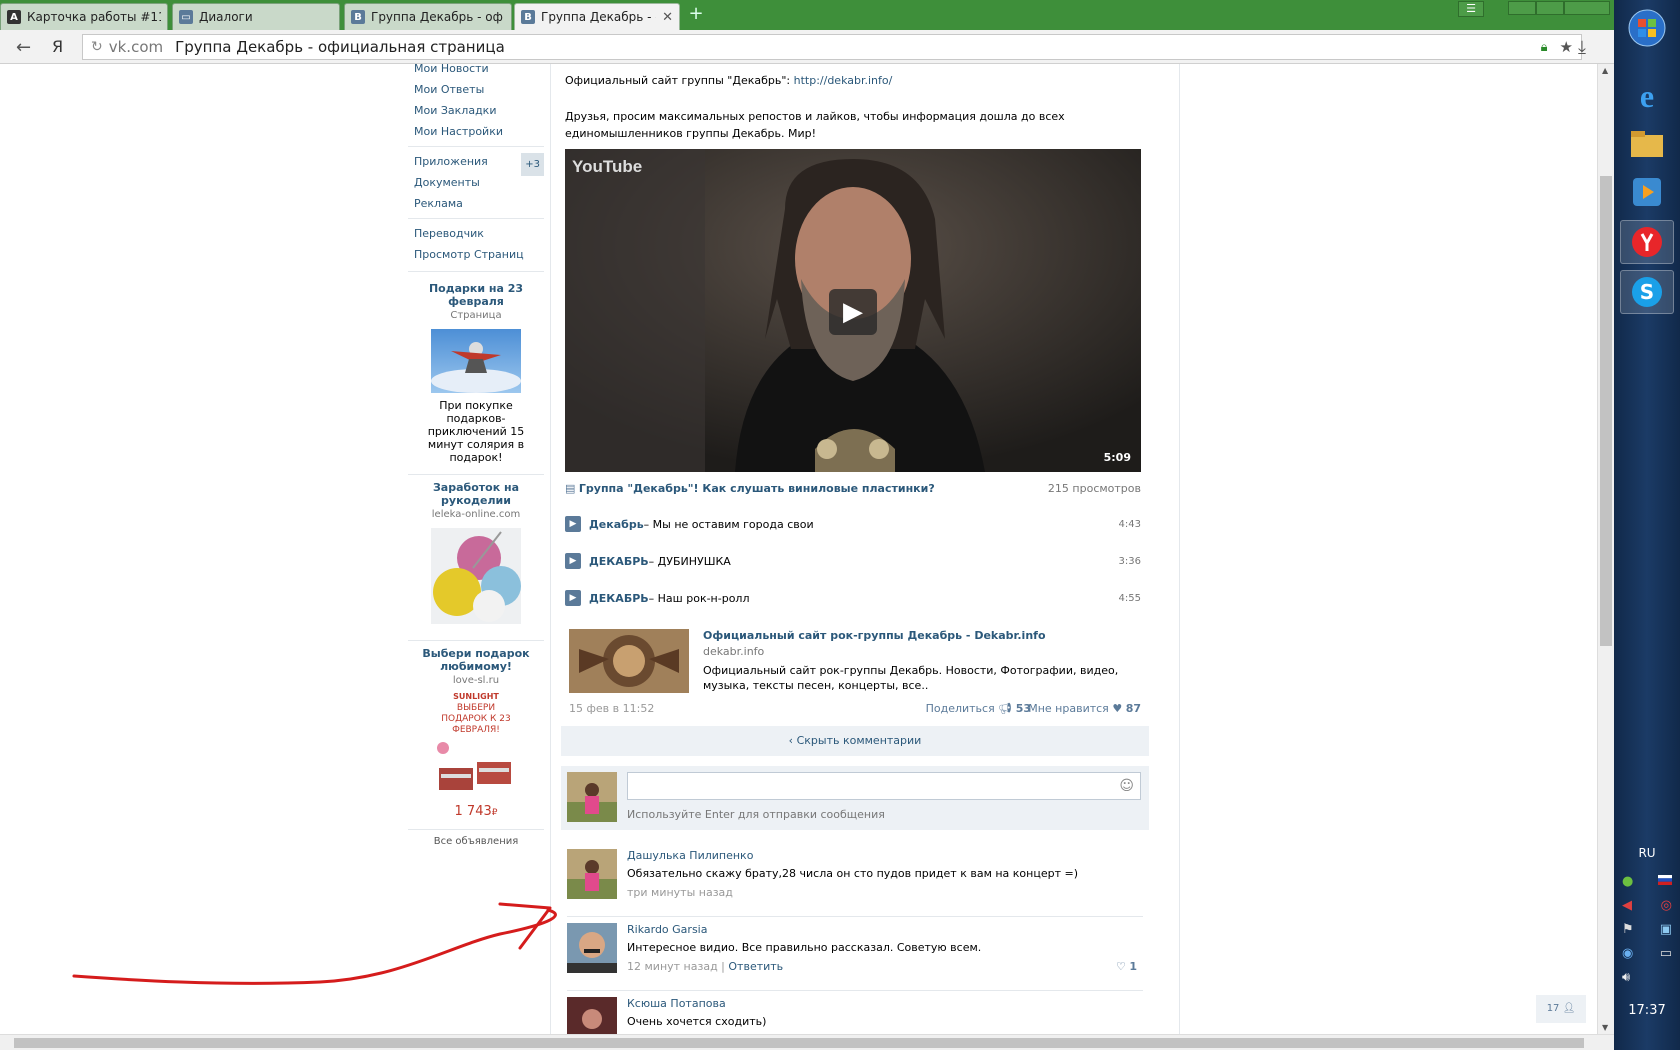 This screenshot has height=1050, width=1680. I want to click on browser-tab-4-active: В Группа Декабрь - оф ✕, so click(597, 16).